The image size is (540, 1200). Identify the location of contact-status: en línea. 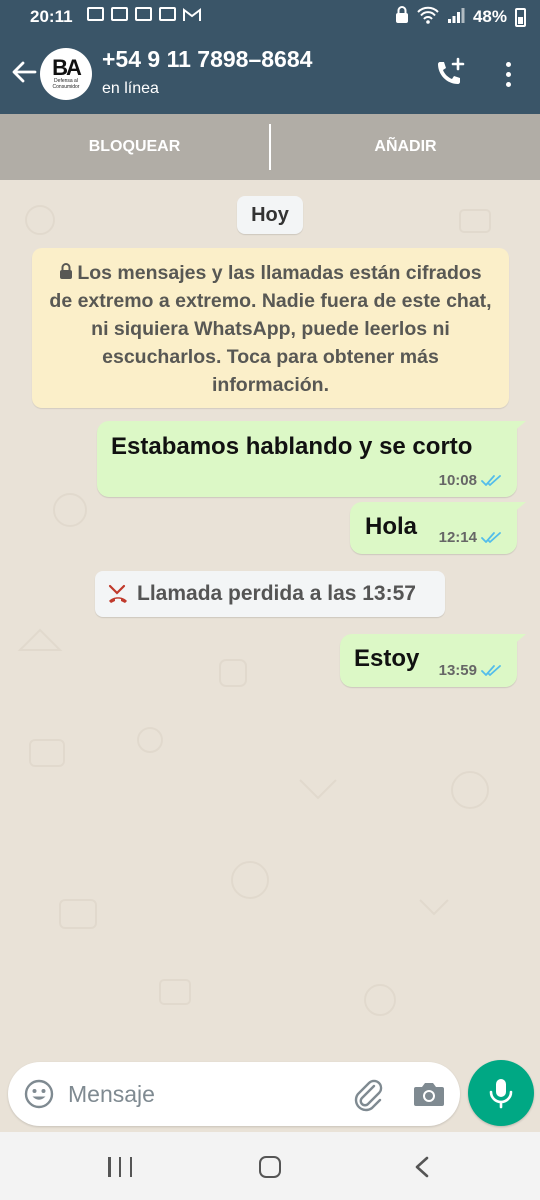
(130, 88).